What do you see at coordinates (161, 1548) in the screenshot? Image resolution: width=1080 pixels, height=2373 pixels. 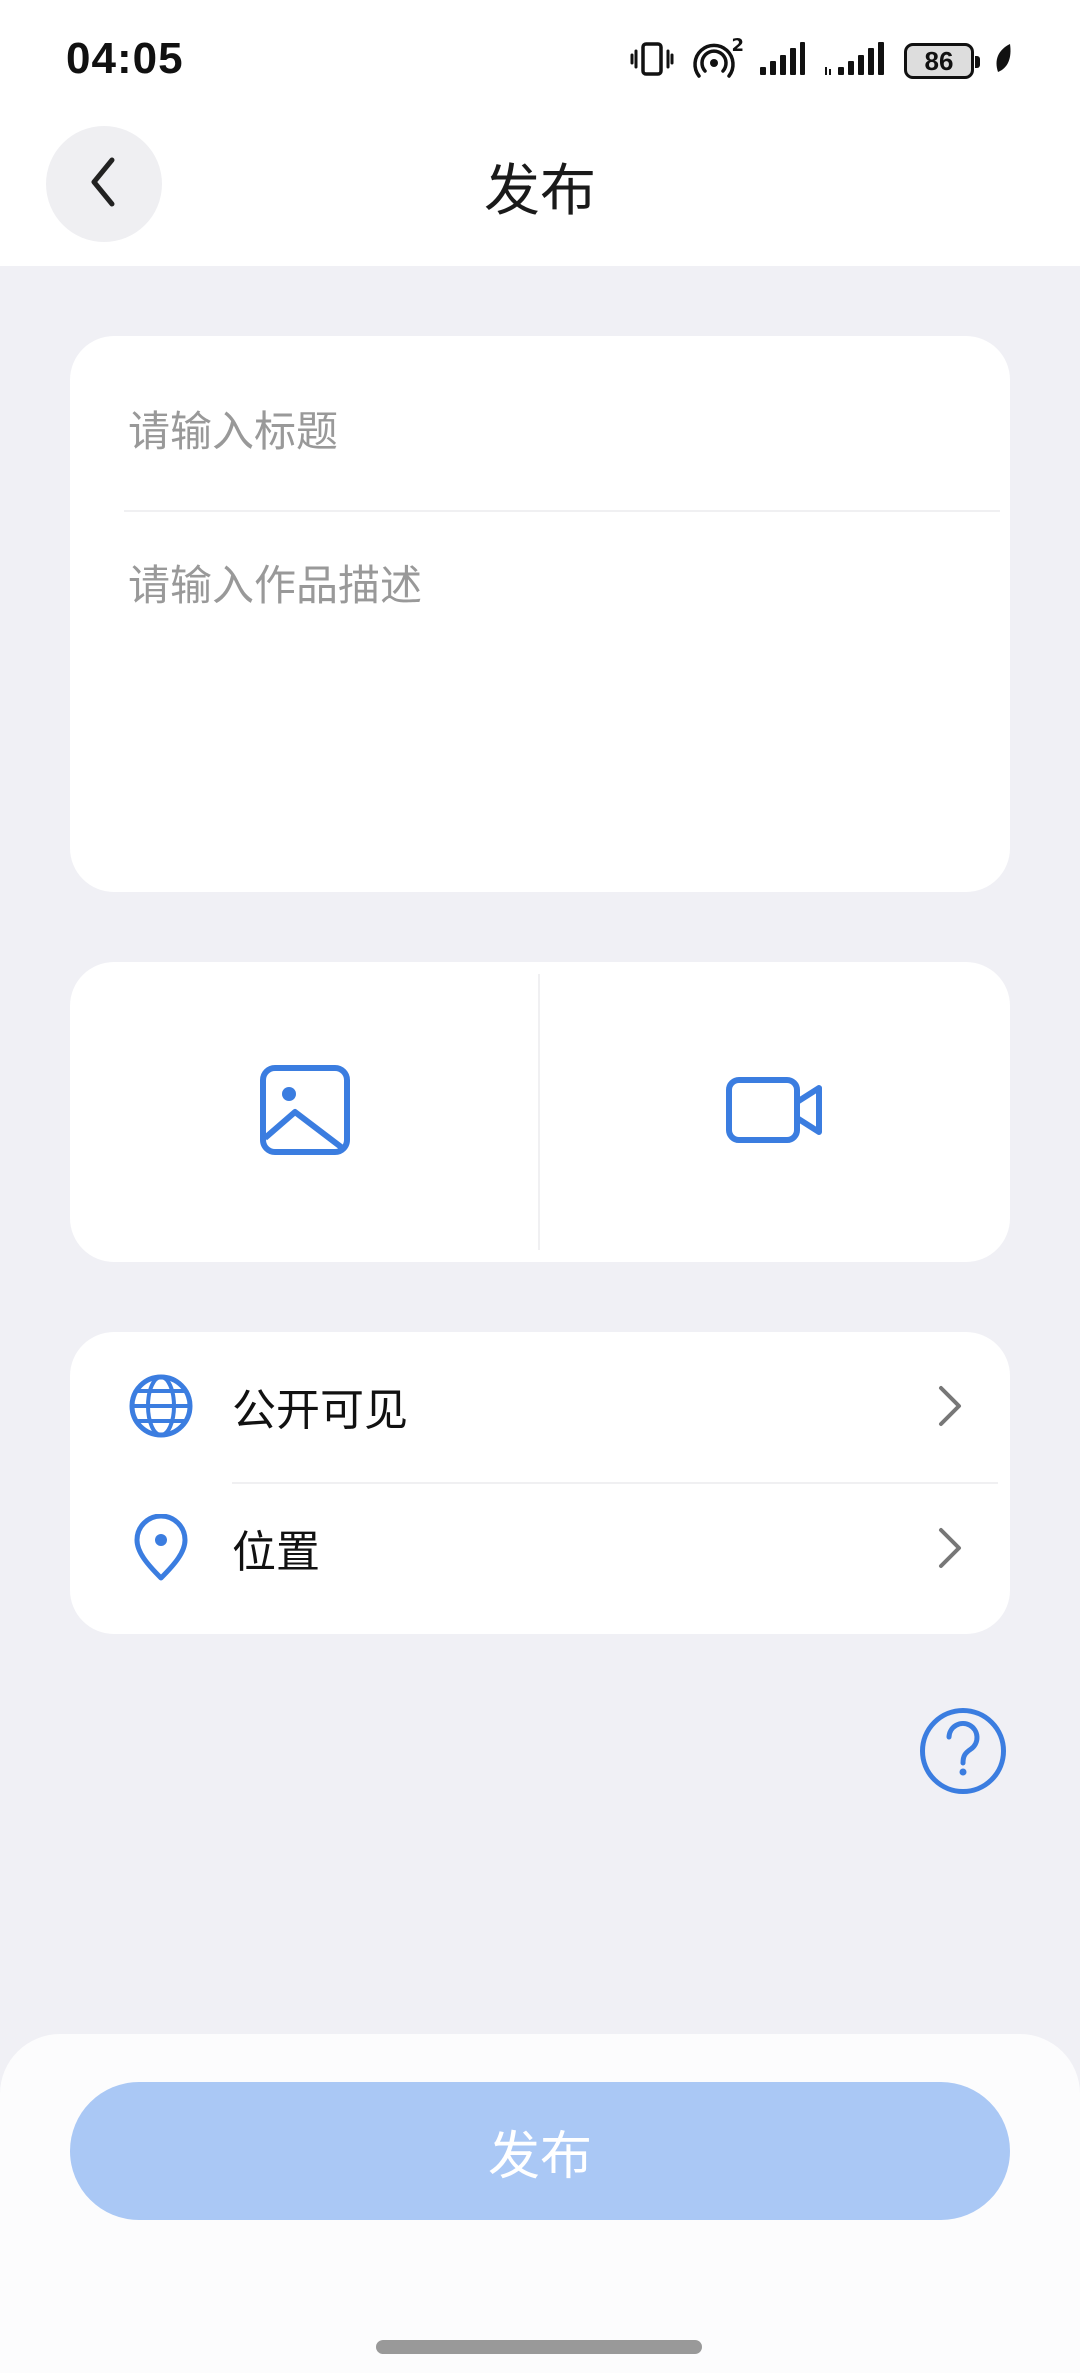 I see `location-pin-icon` at bounding box center [161, 1548].